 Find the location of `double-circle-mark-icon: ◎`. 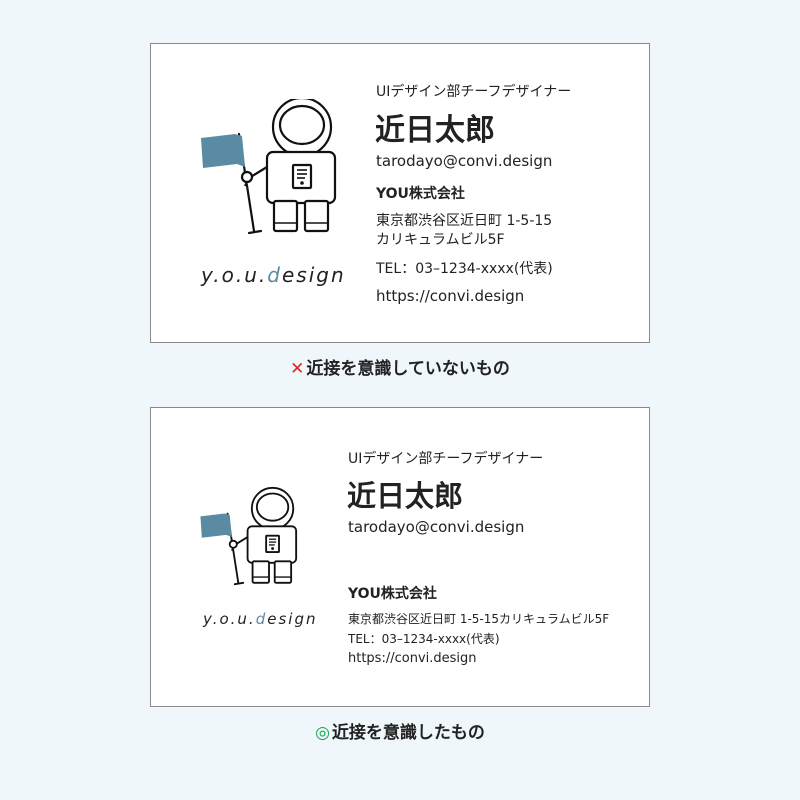

double-circle-mark-icon: ◎ is located at coordinates (322, 733).